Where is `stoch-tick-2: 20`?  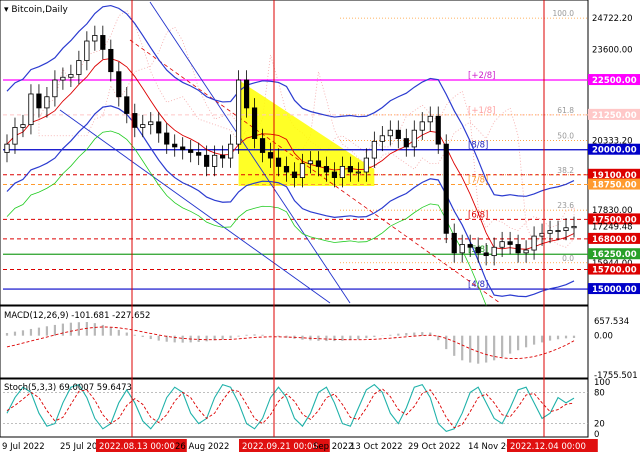 stoch-tick-2: 20 is located at coordinates (599, 425).